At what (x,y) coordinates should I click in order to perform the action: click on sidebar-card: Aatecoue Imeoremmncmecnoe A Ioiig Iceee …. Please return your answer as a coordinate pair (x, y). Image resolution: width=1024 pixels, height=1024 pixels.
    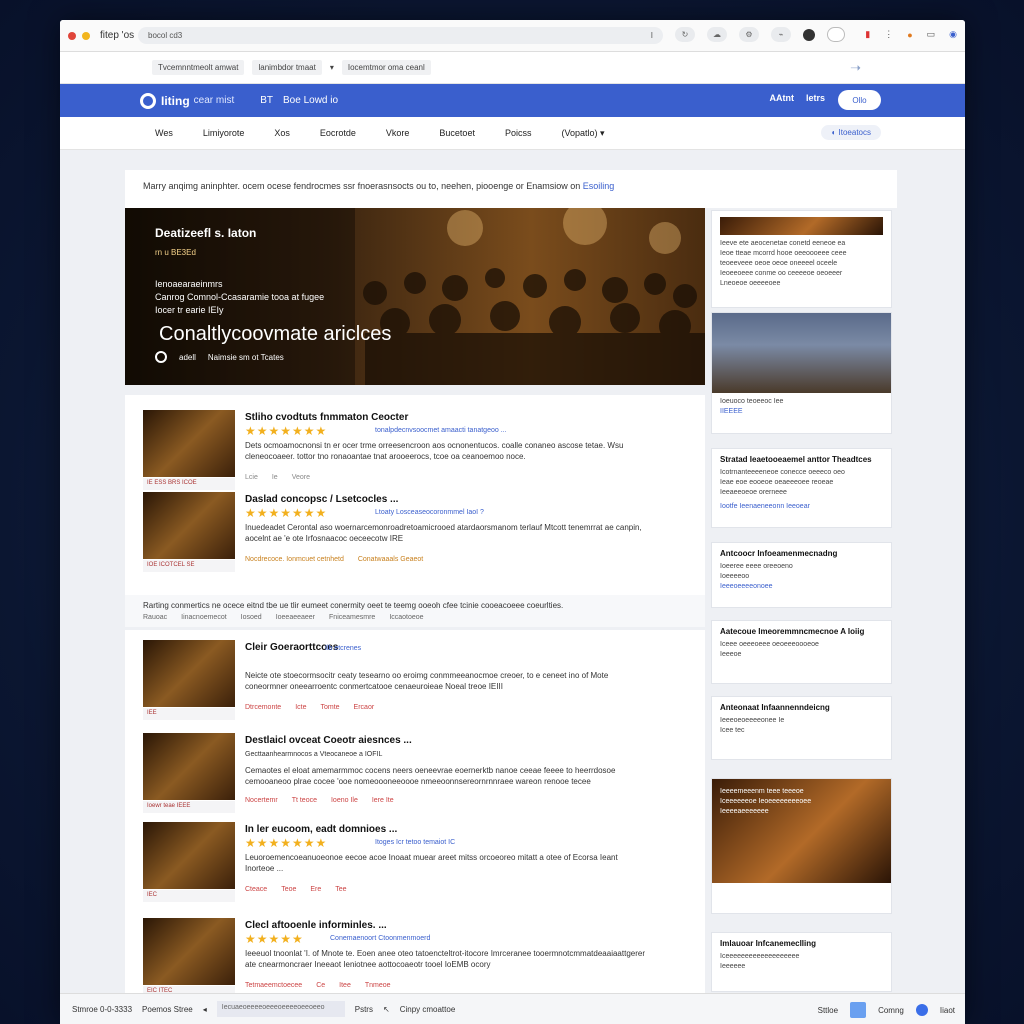
    Looking at the image, I should click on (801, 652).